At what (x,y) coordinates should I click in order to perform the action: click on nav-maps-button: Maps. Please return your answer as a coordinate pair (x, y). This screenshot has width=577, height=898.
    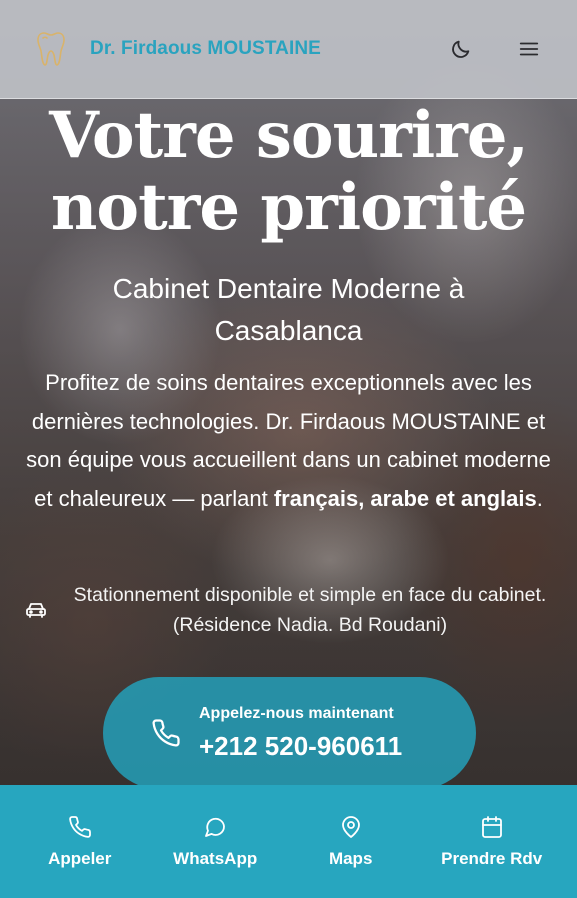
    Looking at the image, I should click on (351, 842).